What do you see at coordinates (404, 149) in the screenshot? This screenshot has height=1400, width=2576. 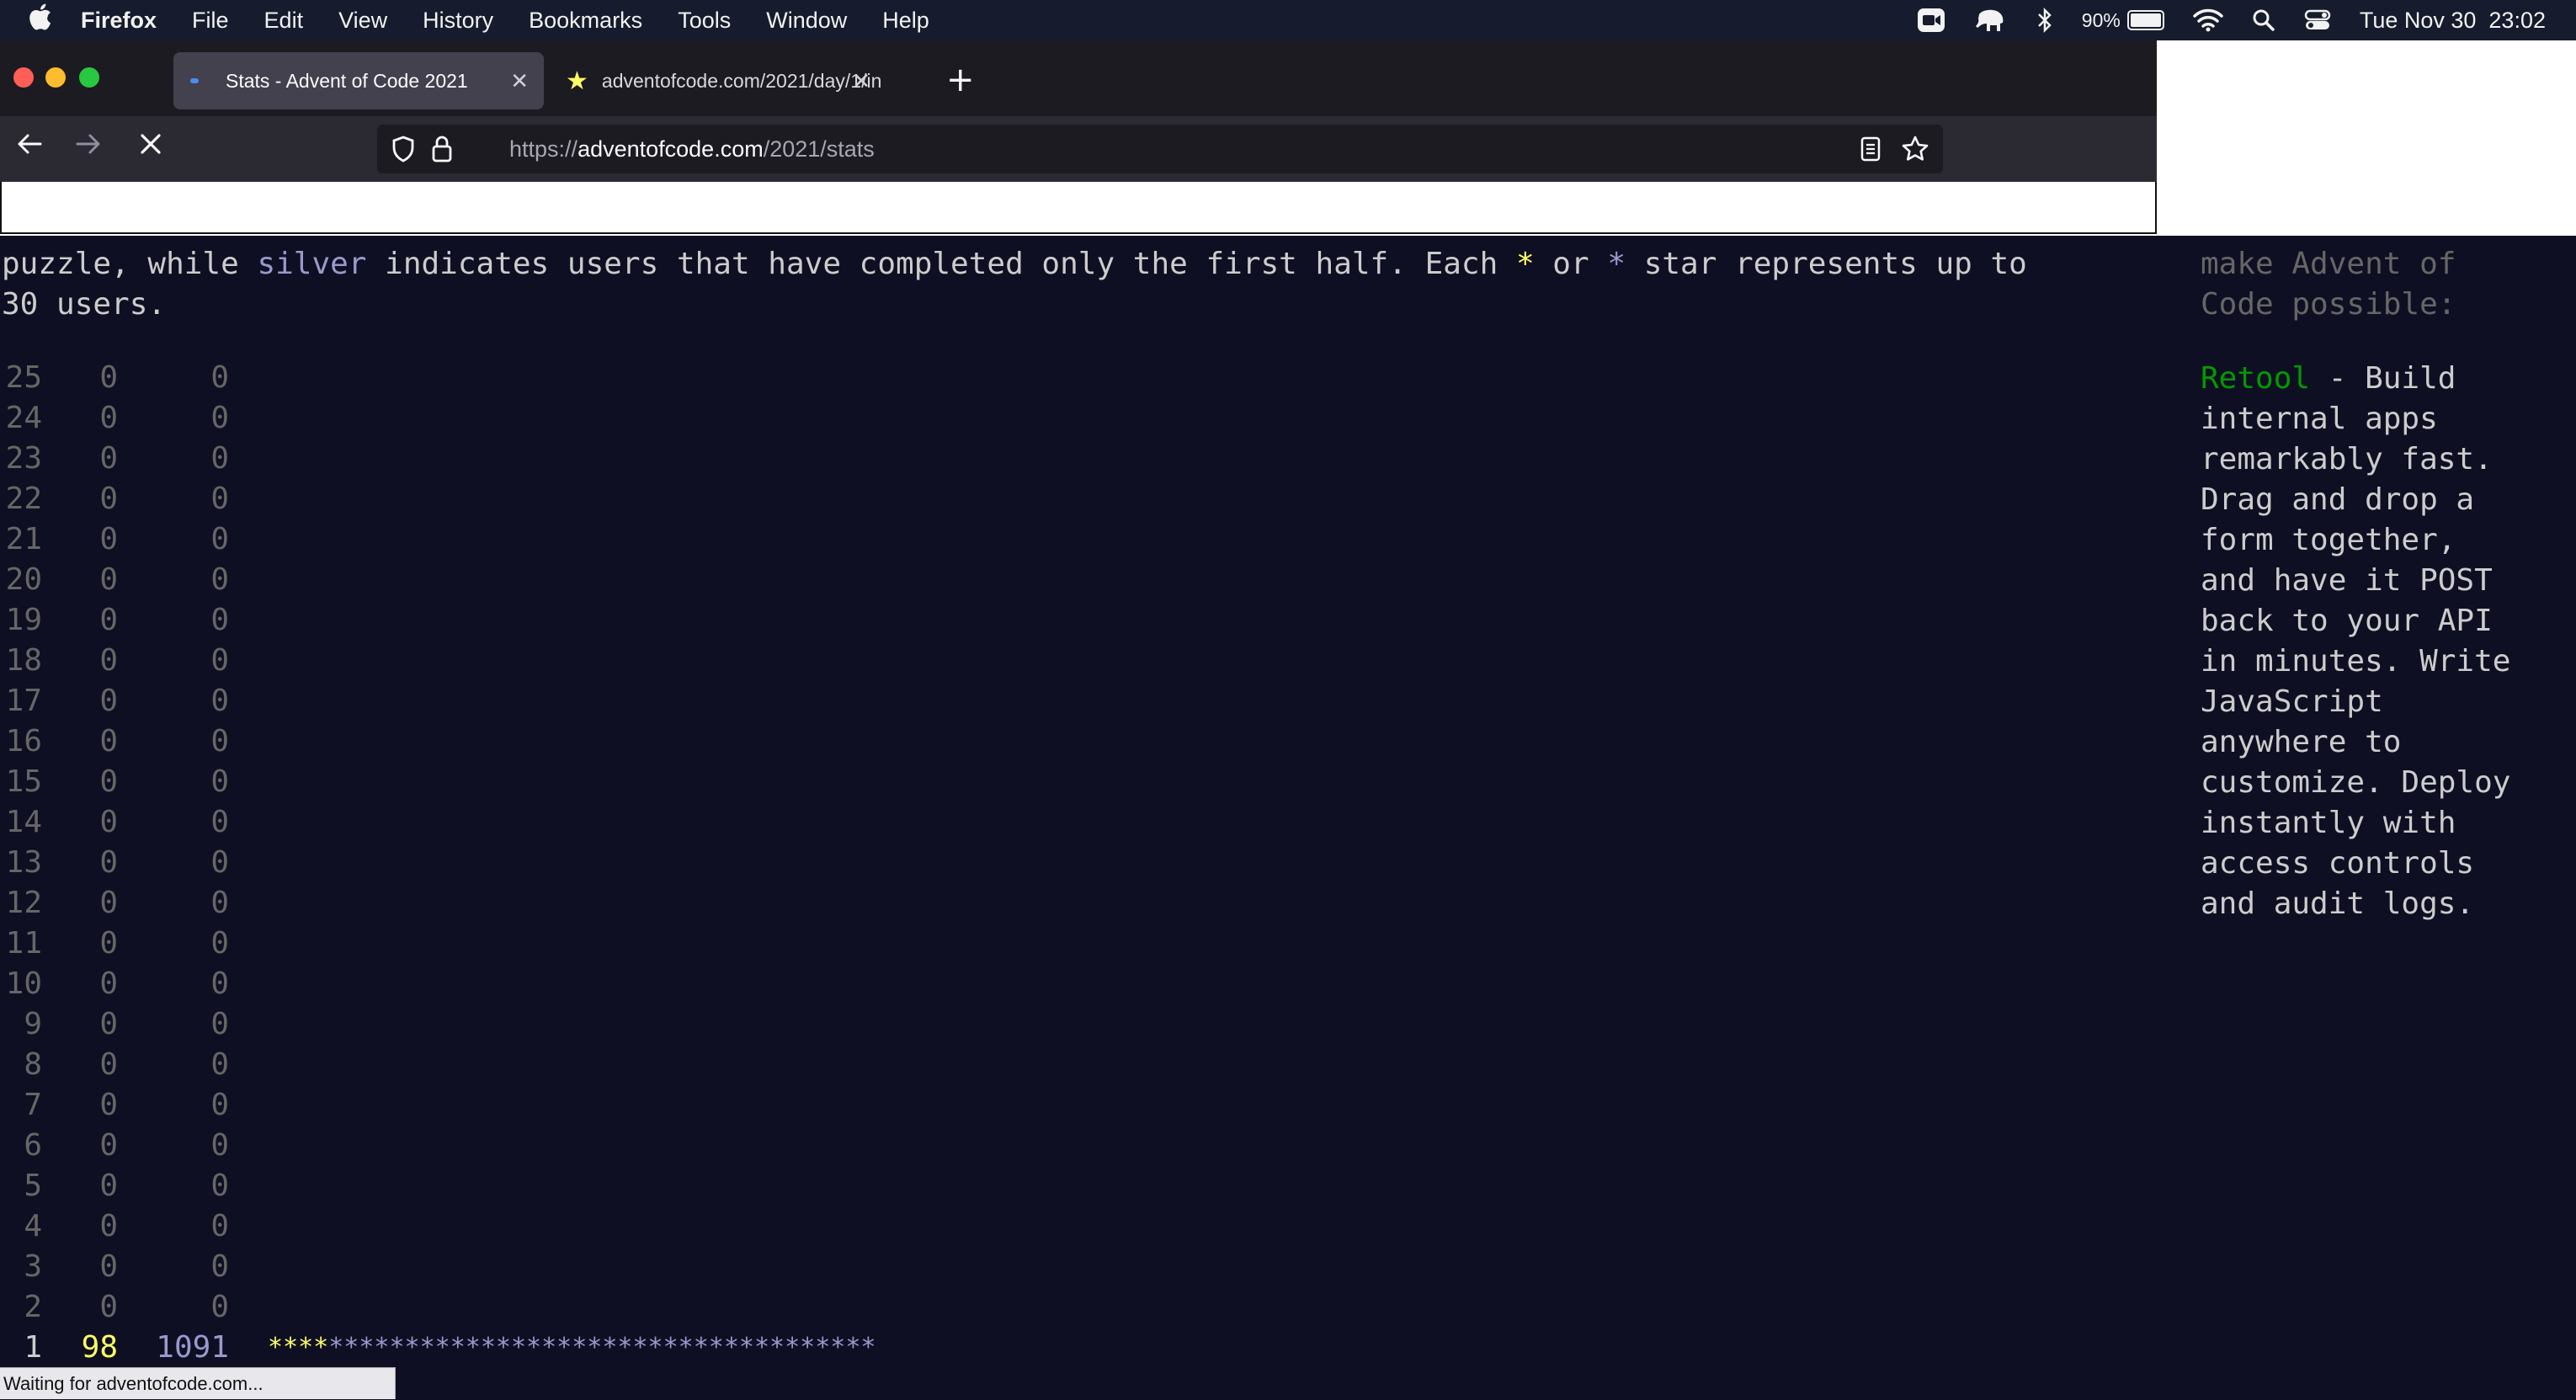 I see `tracking-shield-icon` at bounding box center [404, 149].